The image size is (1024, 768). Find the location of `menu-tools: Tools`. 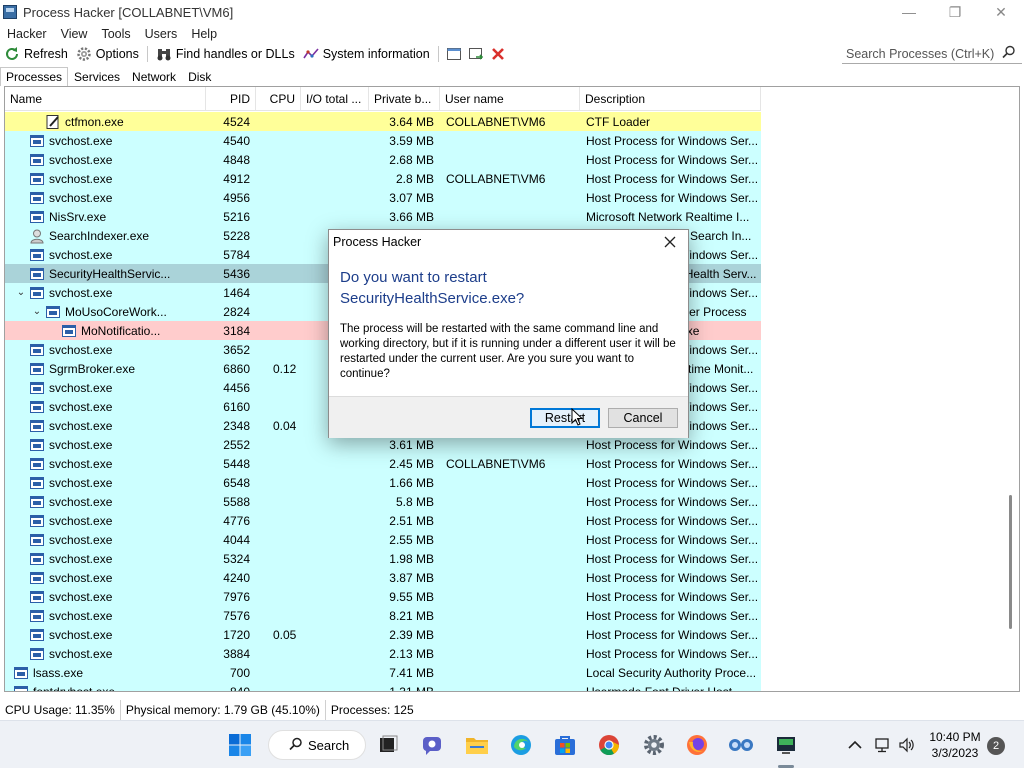

menu-tools: Tools is located at coordinates (115, 34).